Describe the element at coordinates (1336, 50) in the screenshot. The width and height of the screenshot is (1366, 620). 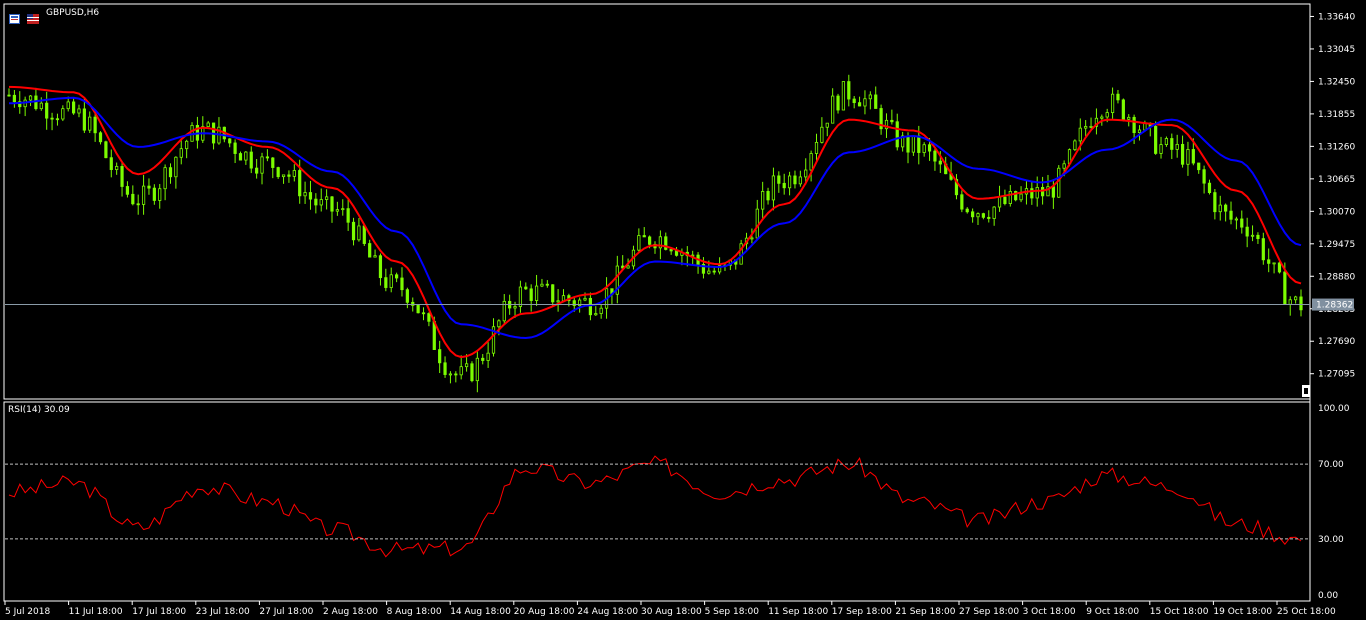
I see `price-label: 1.33045` at that location.